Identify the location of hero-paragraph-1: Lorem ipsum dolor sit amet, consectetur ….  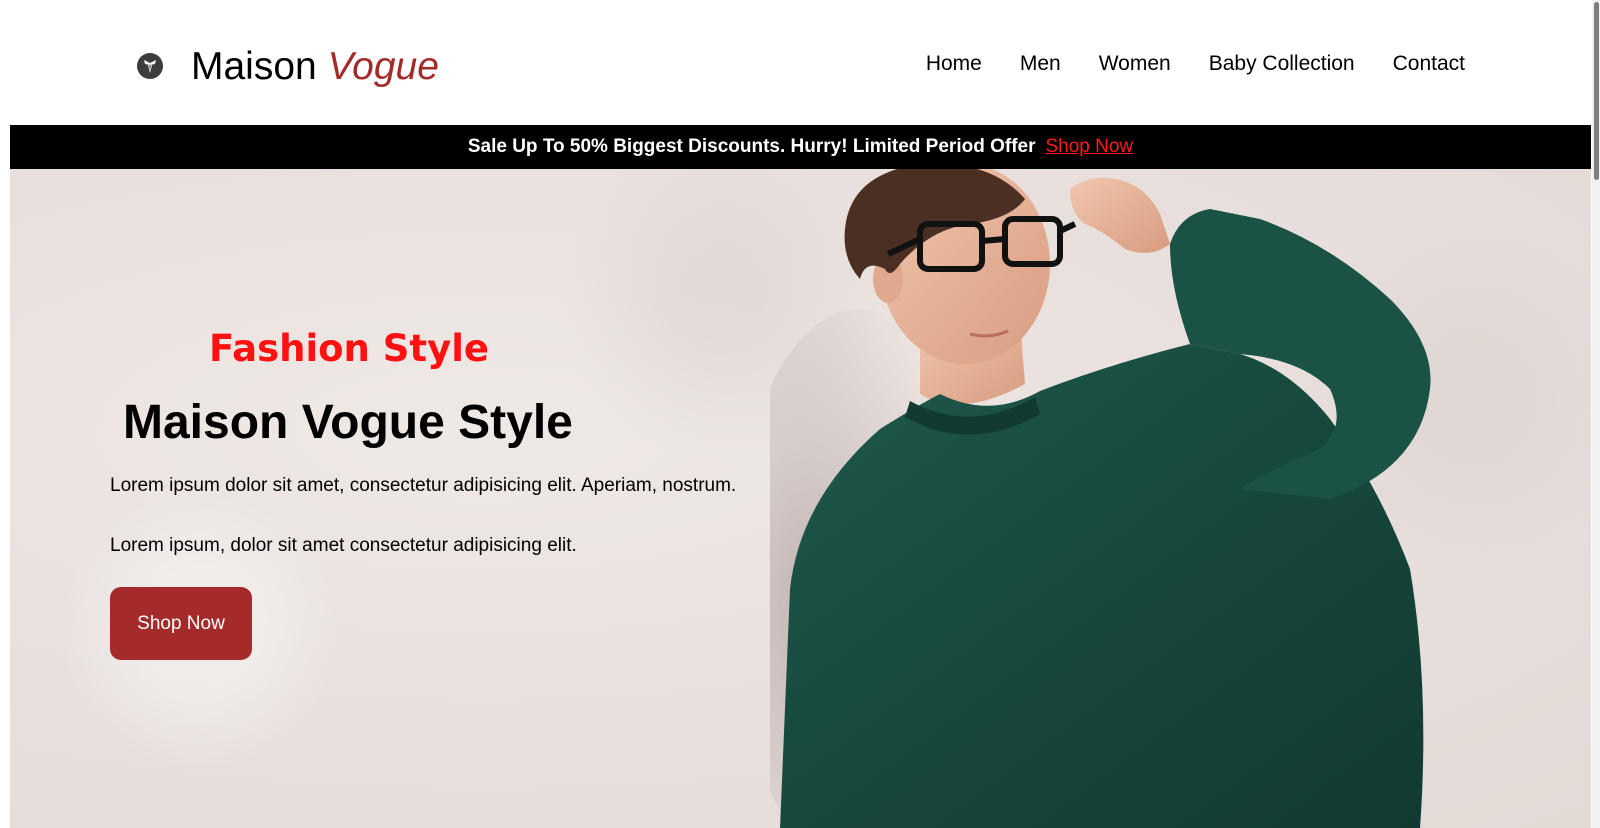
(423, 485).